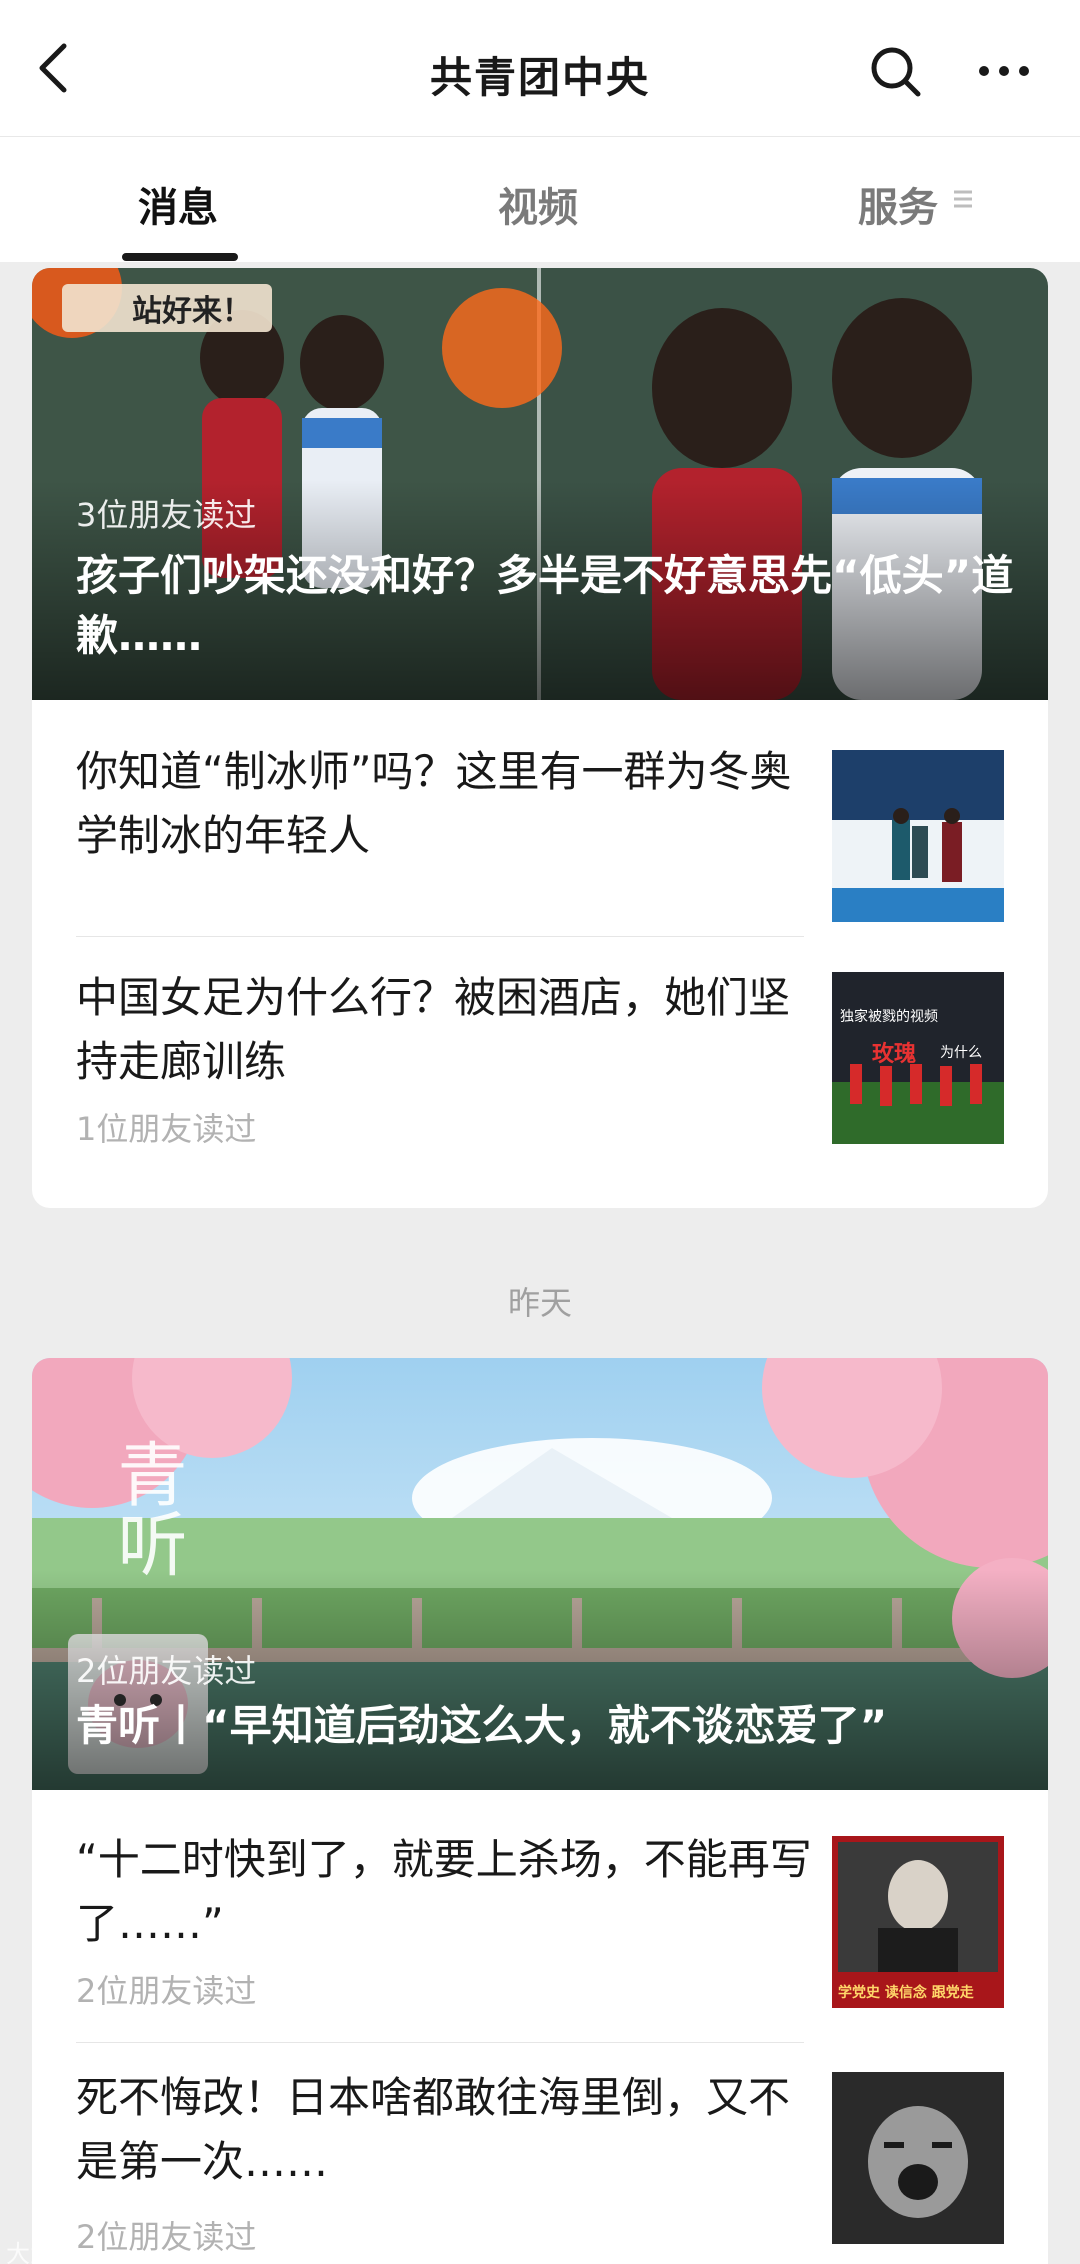 The width and height of the screenshot is (1080, 2264). I want to click on watermark: 大鱼号, so click(42, 2252).